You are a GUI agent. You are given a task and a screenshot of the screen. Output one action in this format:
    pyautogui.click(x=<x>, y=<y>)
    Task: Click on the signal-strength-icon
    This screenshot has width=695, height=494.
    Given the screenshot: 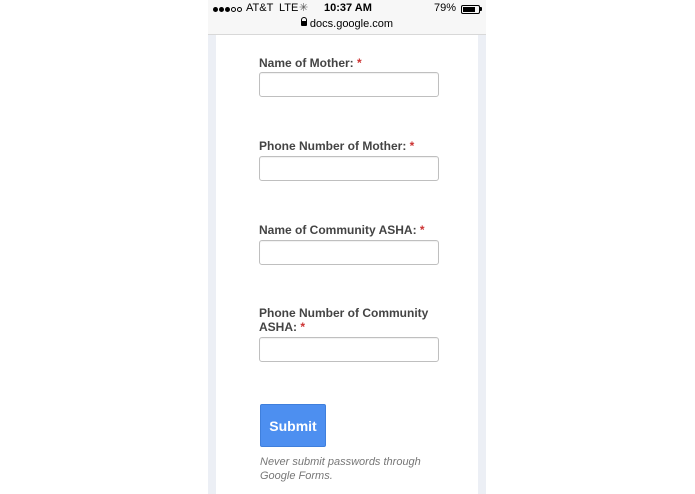 What is the action you would take?
    pyautogui.click(x=228, y=9)
    